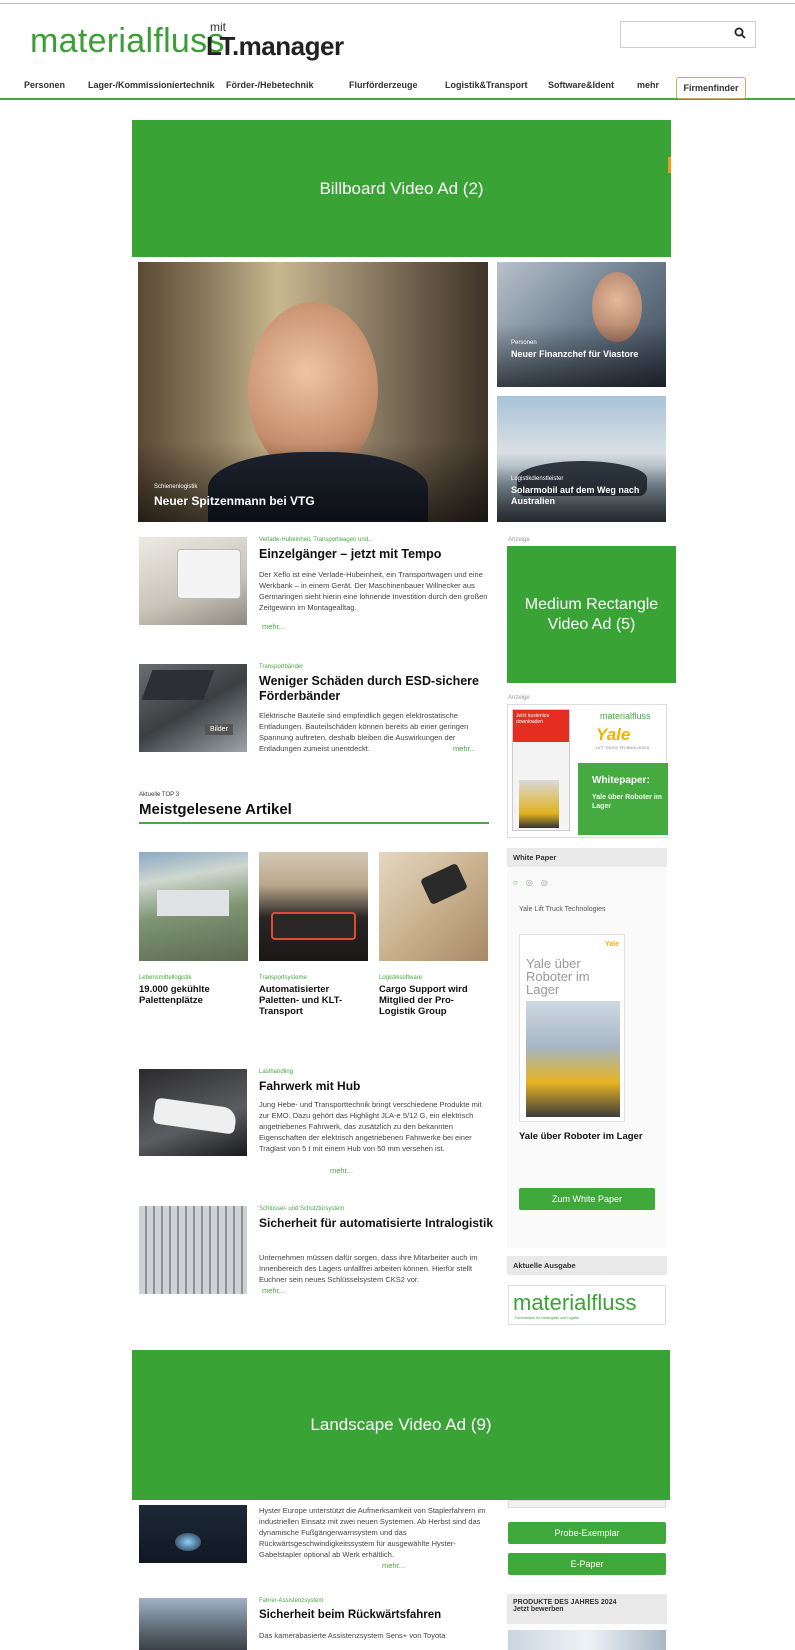 This screenshot has height=1650, width=795. What do you see at coordinates (302, 1209) in the screenshot?
I see `article-kicker: Schlüssel- und Schutztürsystem` at bounding box center [302, 1209].